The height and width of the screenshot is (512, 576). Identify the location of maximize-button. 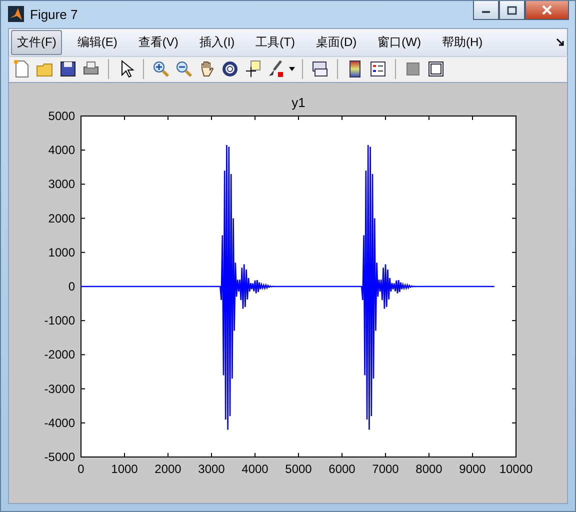
(512, 10).